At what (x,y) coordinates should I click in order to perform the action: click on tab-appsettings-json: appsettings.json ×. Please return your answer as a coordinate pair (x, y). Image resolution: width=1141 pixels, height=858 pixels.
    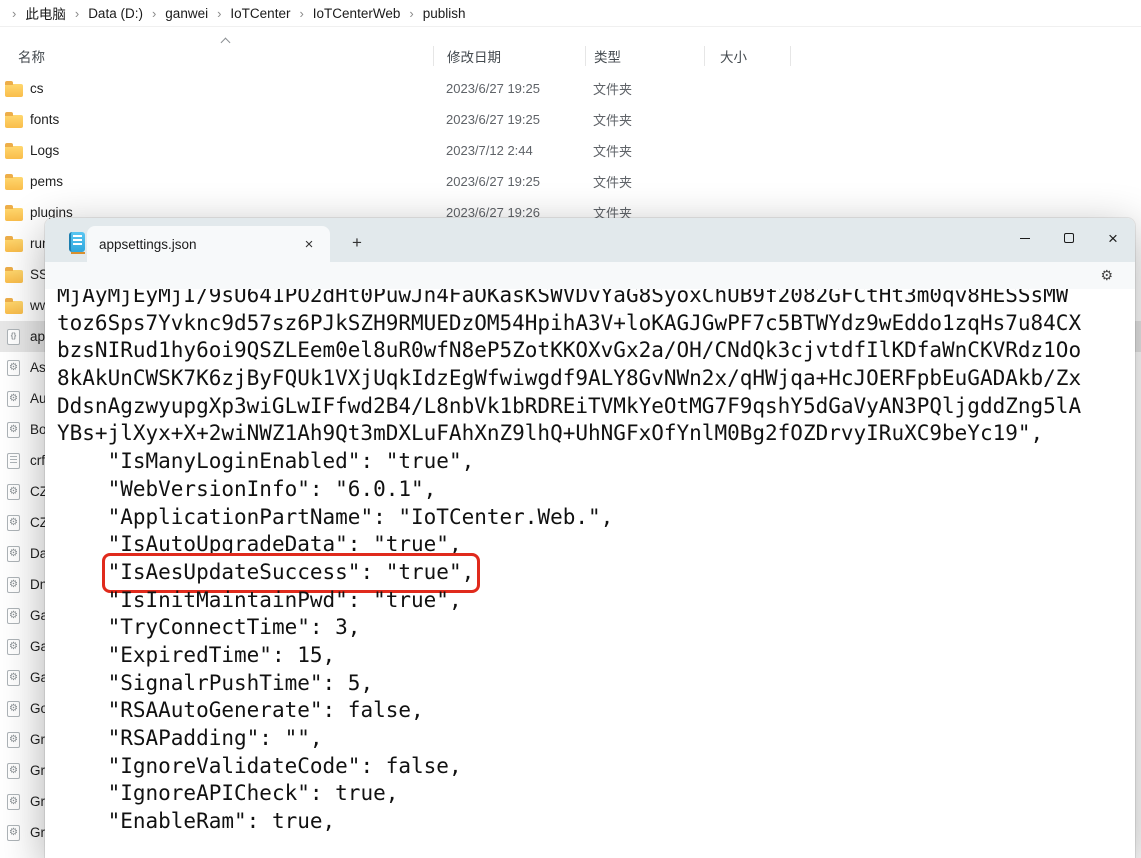
    Looking at the image, I should click on (208, 244).